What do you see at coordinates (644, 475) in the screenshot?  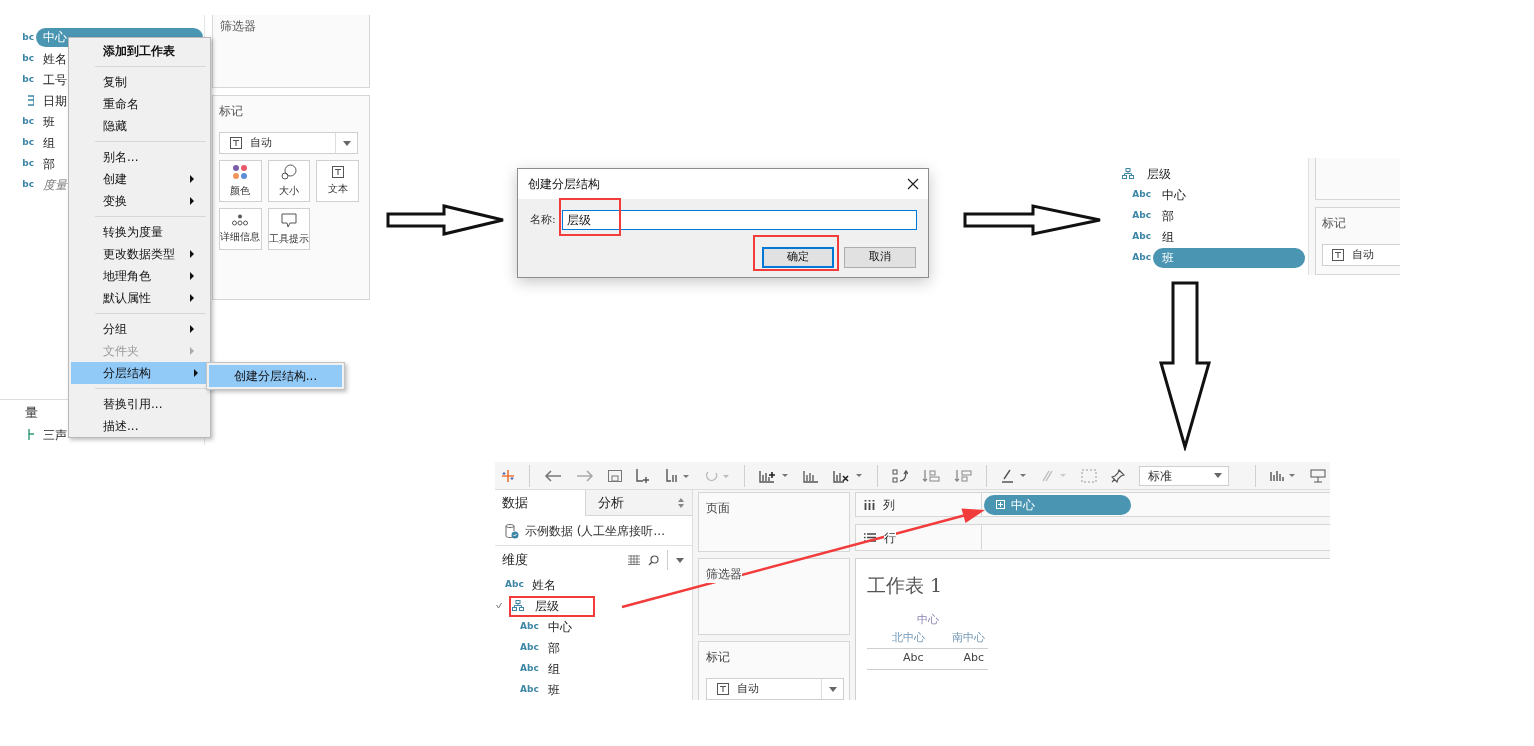 I see `add-sheet-icon` at bounding box center [644, 475].